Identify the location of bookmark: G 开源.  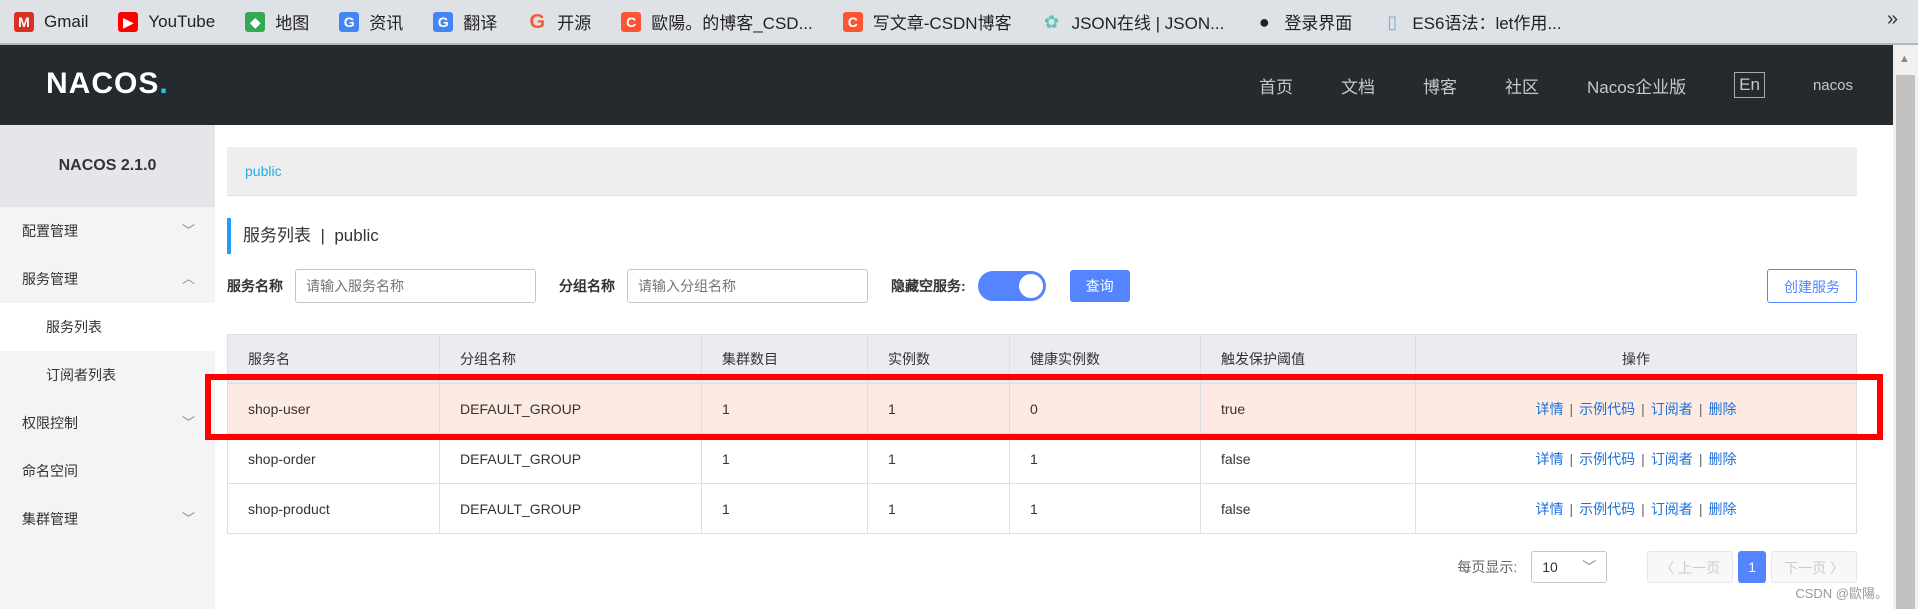
(559, 21).